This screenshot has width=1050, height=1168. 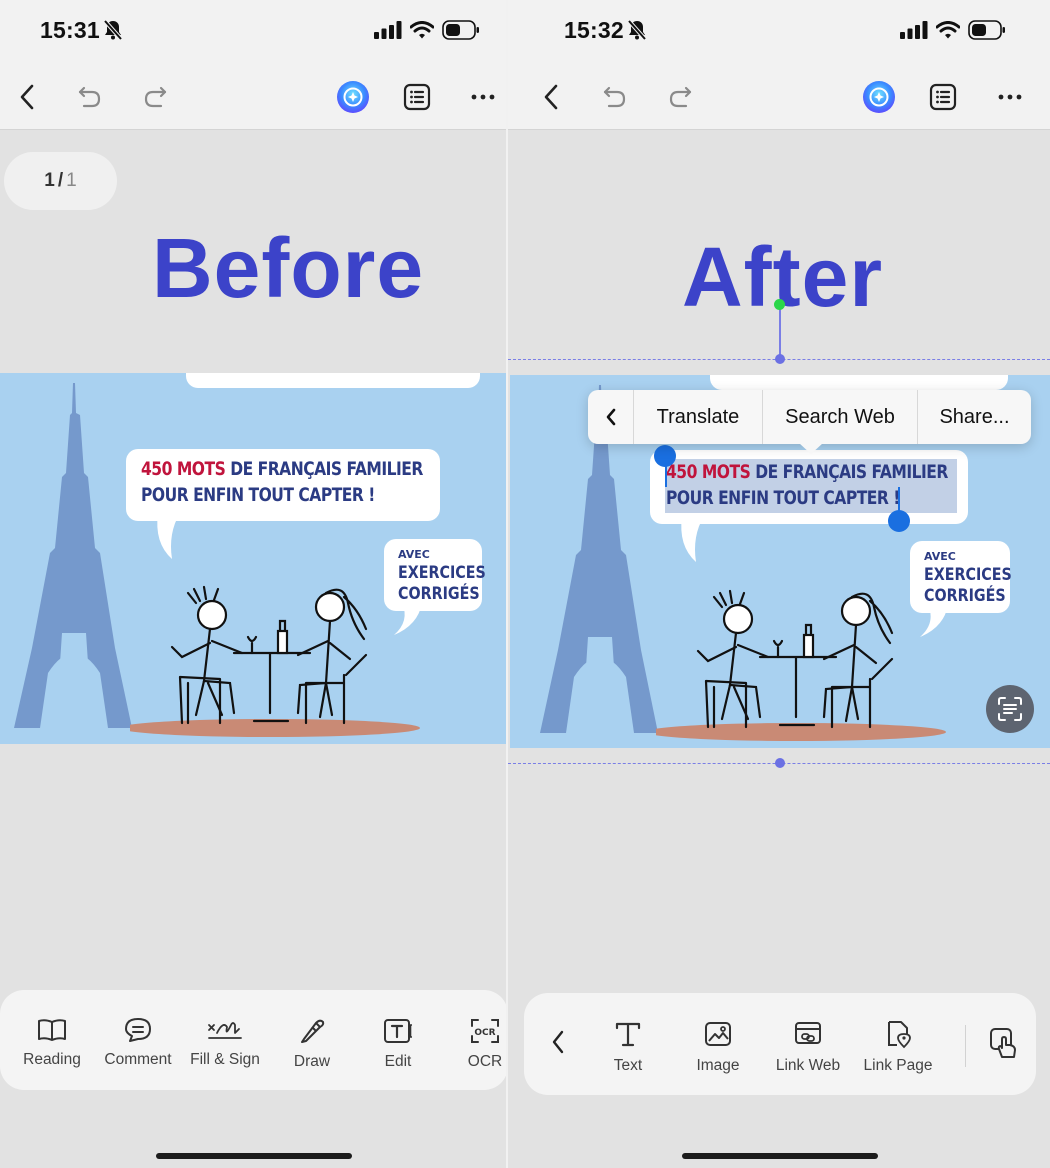 What do you see at coordinates (473, 1044) in the screenshot?
I see `tool-ocr: OCR OCR` at bounding box center [473, 1044].